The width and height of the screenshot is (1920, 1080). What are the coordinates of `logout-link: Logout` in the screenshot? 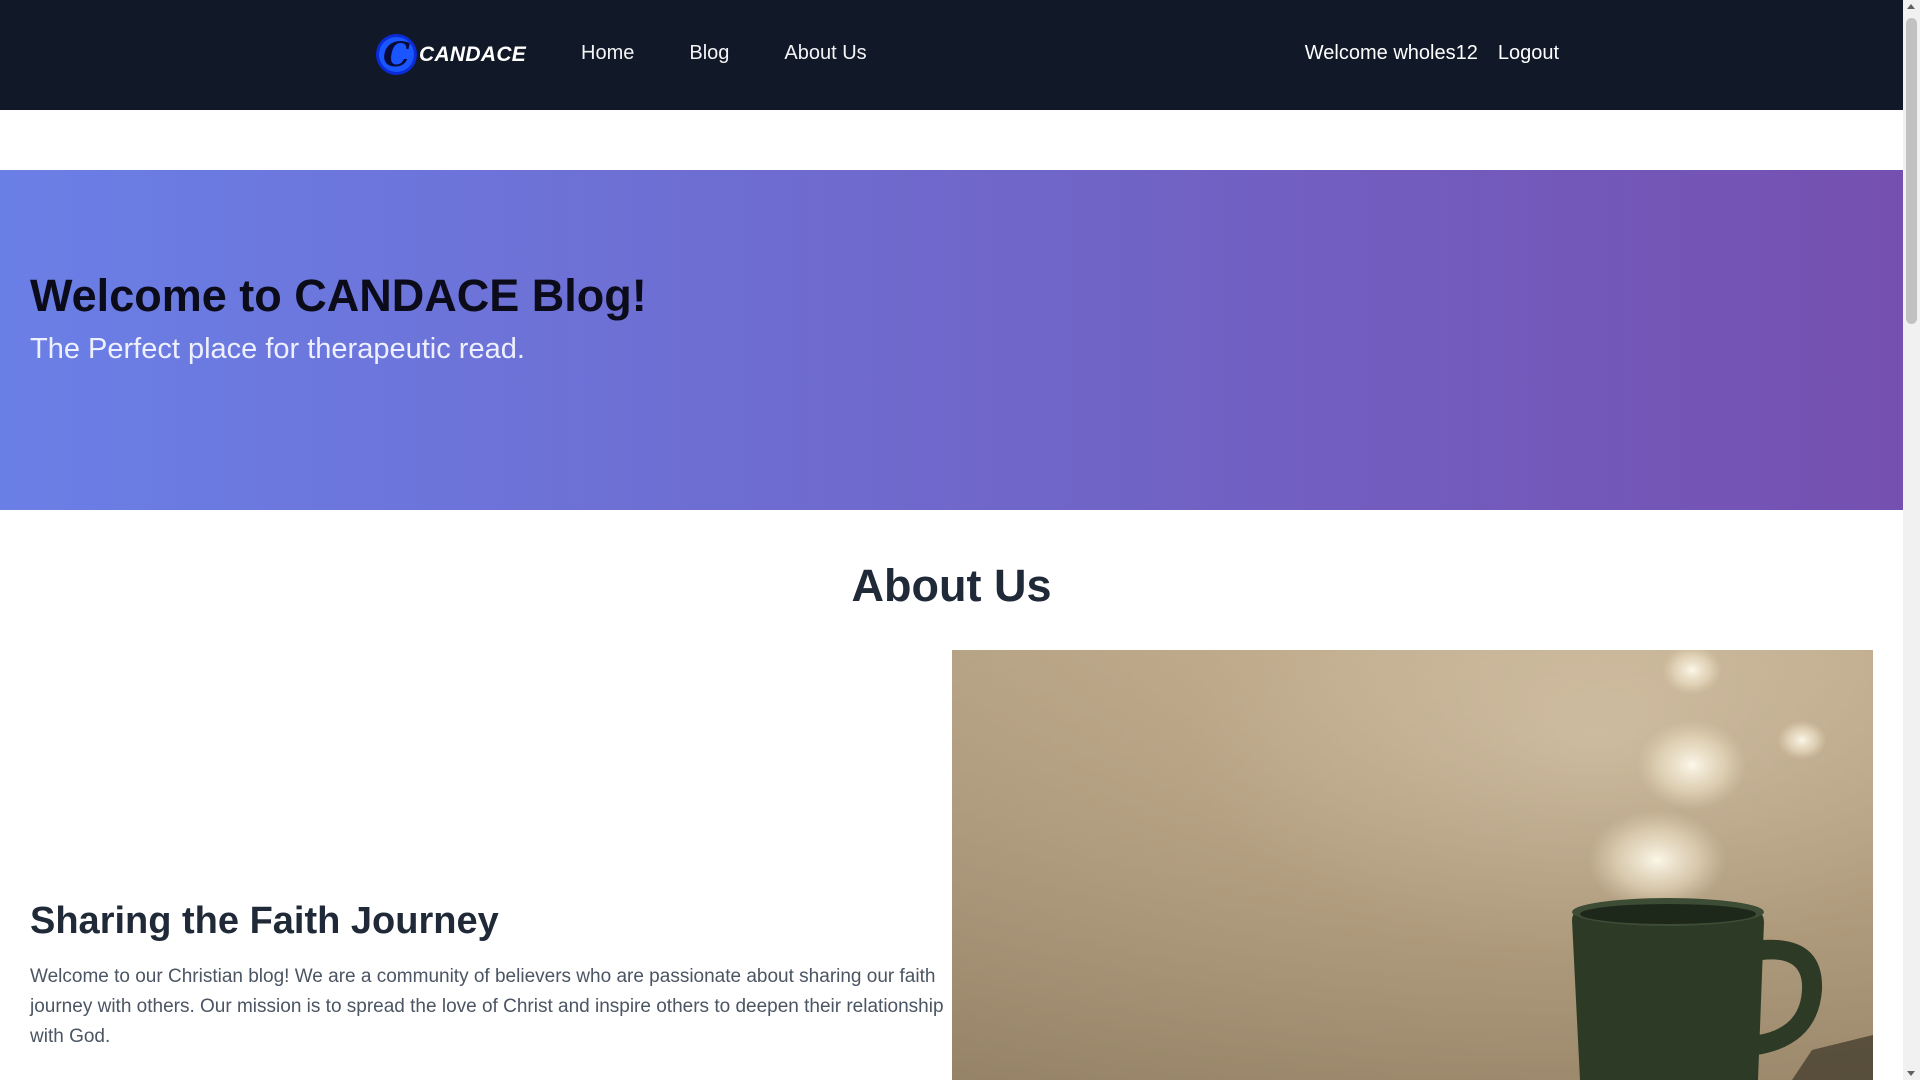 It's located at (1528, 53).